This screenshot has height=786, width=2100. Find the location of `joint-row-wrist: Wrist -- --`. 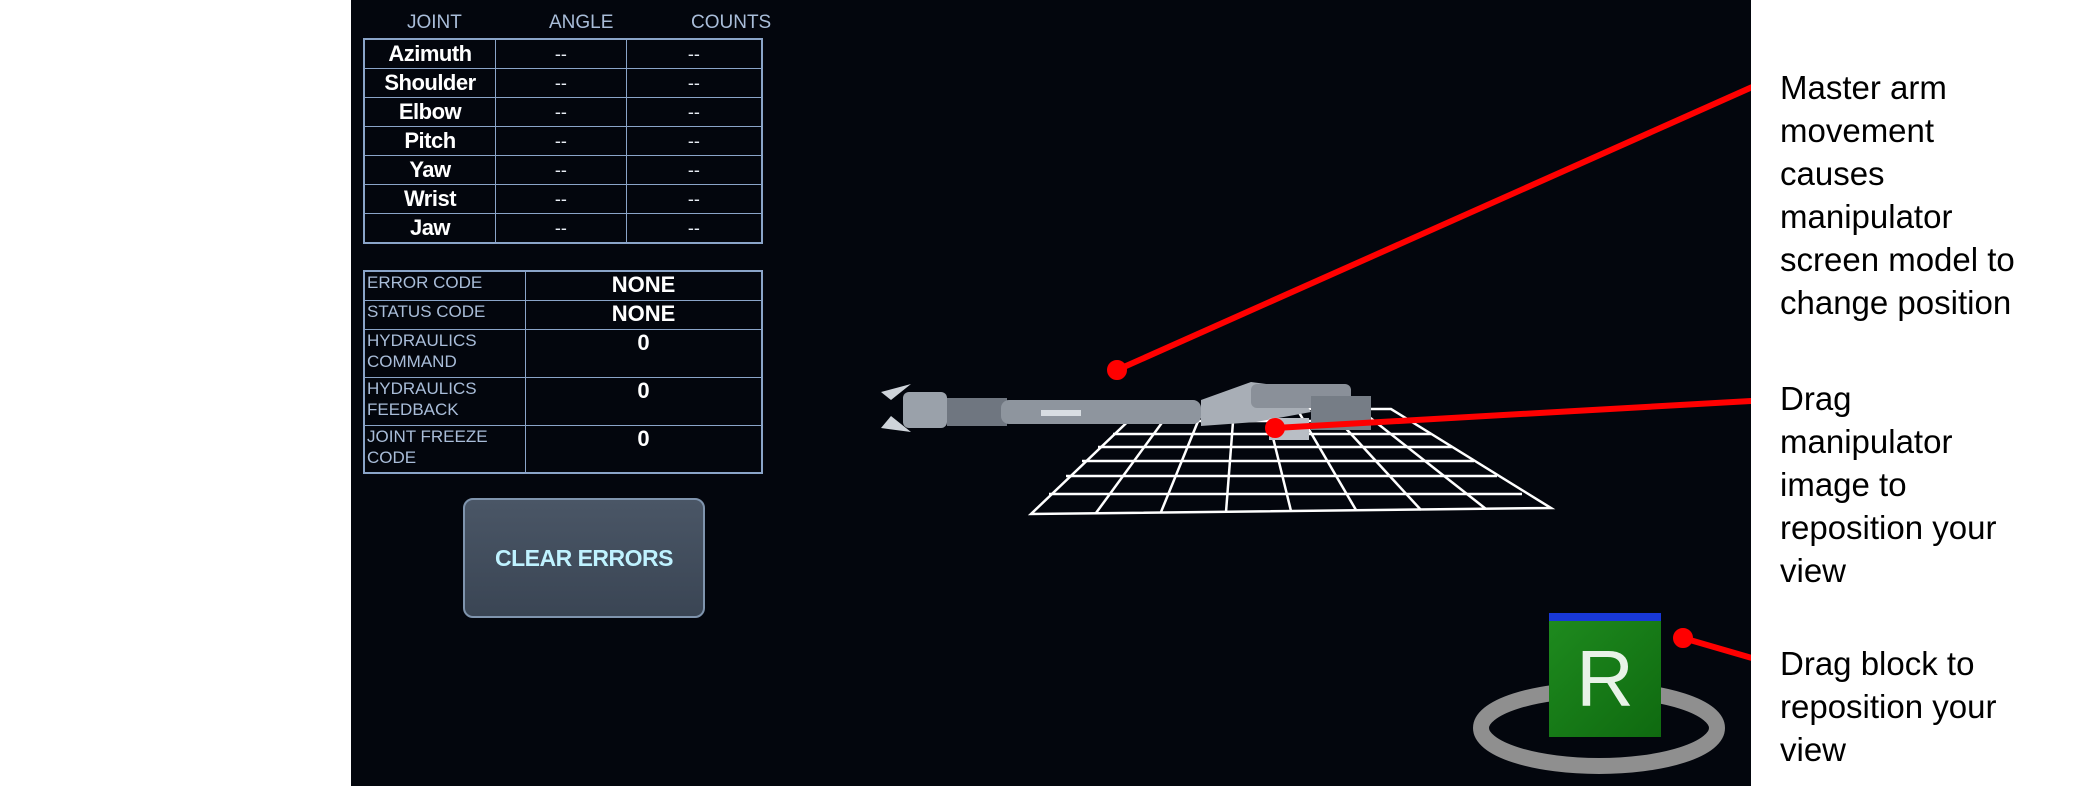

joint-row-wrist: Wrist -- -- is located at coordinates (563, 199).